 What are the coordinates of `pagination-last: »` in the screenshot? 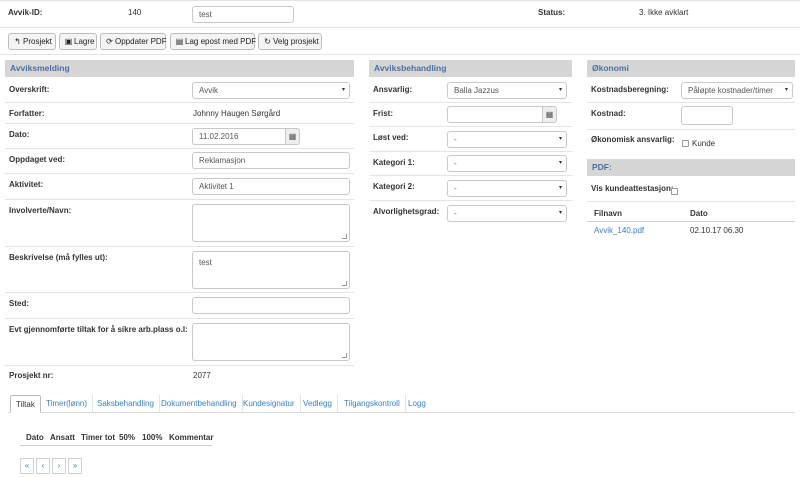 It's located at (75, 466).